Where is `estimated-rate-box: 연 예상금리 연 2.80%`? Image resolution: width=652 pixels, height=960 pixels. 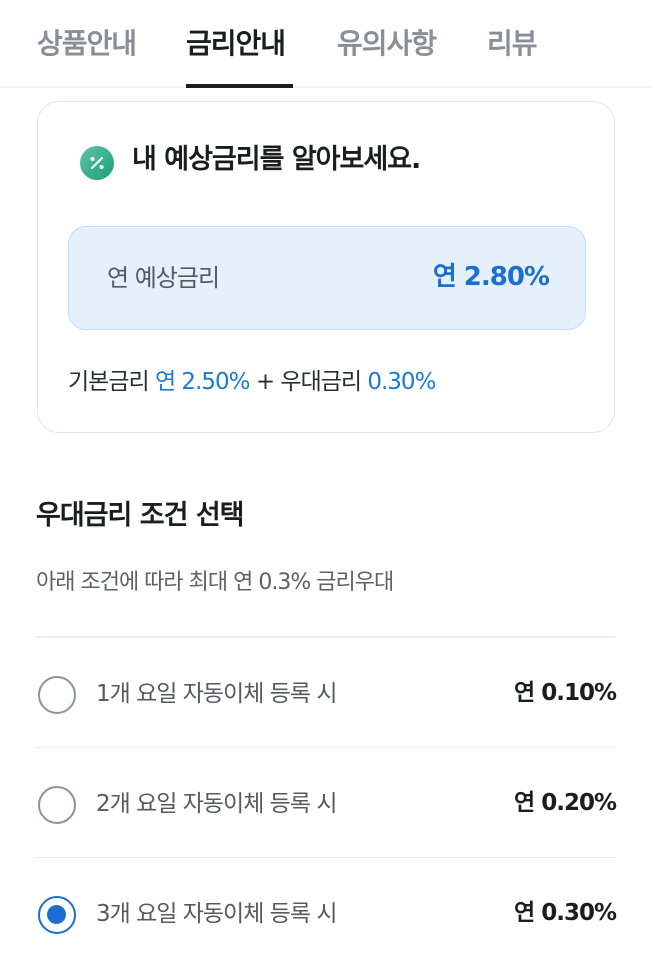
estimated-rate-box: 연 예상금리 연 2.80% is located at coordinates (327, 278).